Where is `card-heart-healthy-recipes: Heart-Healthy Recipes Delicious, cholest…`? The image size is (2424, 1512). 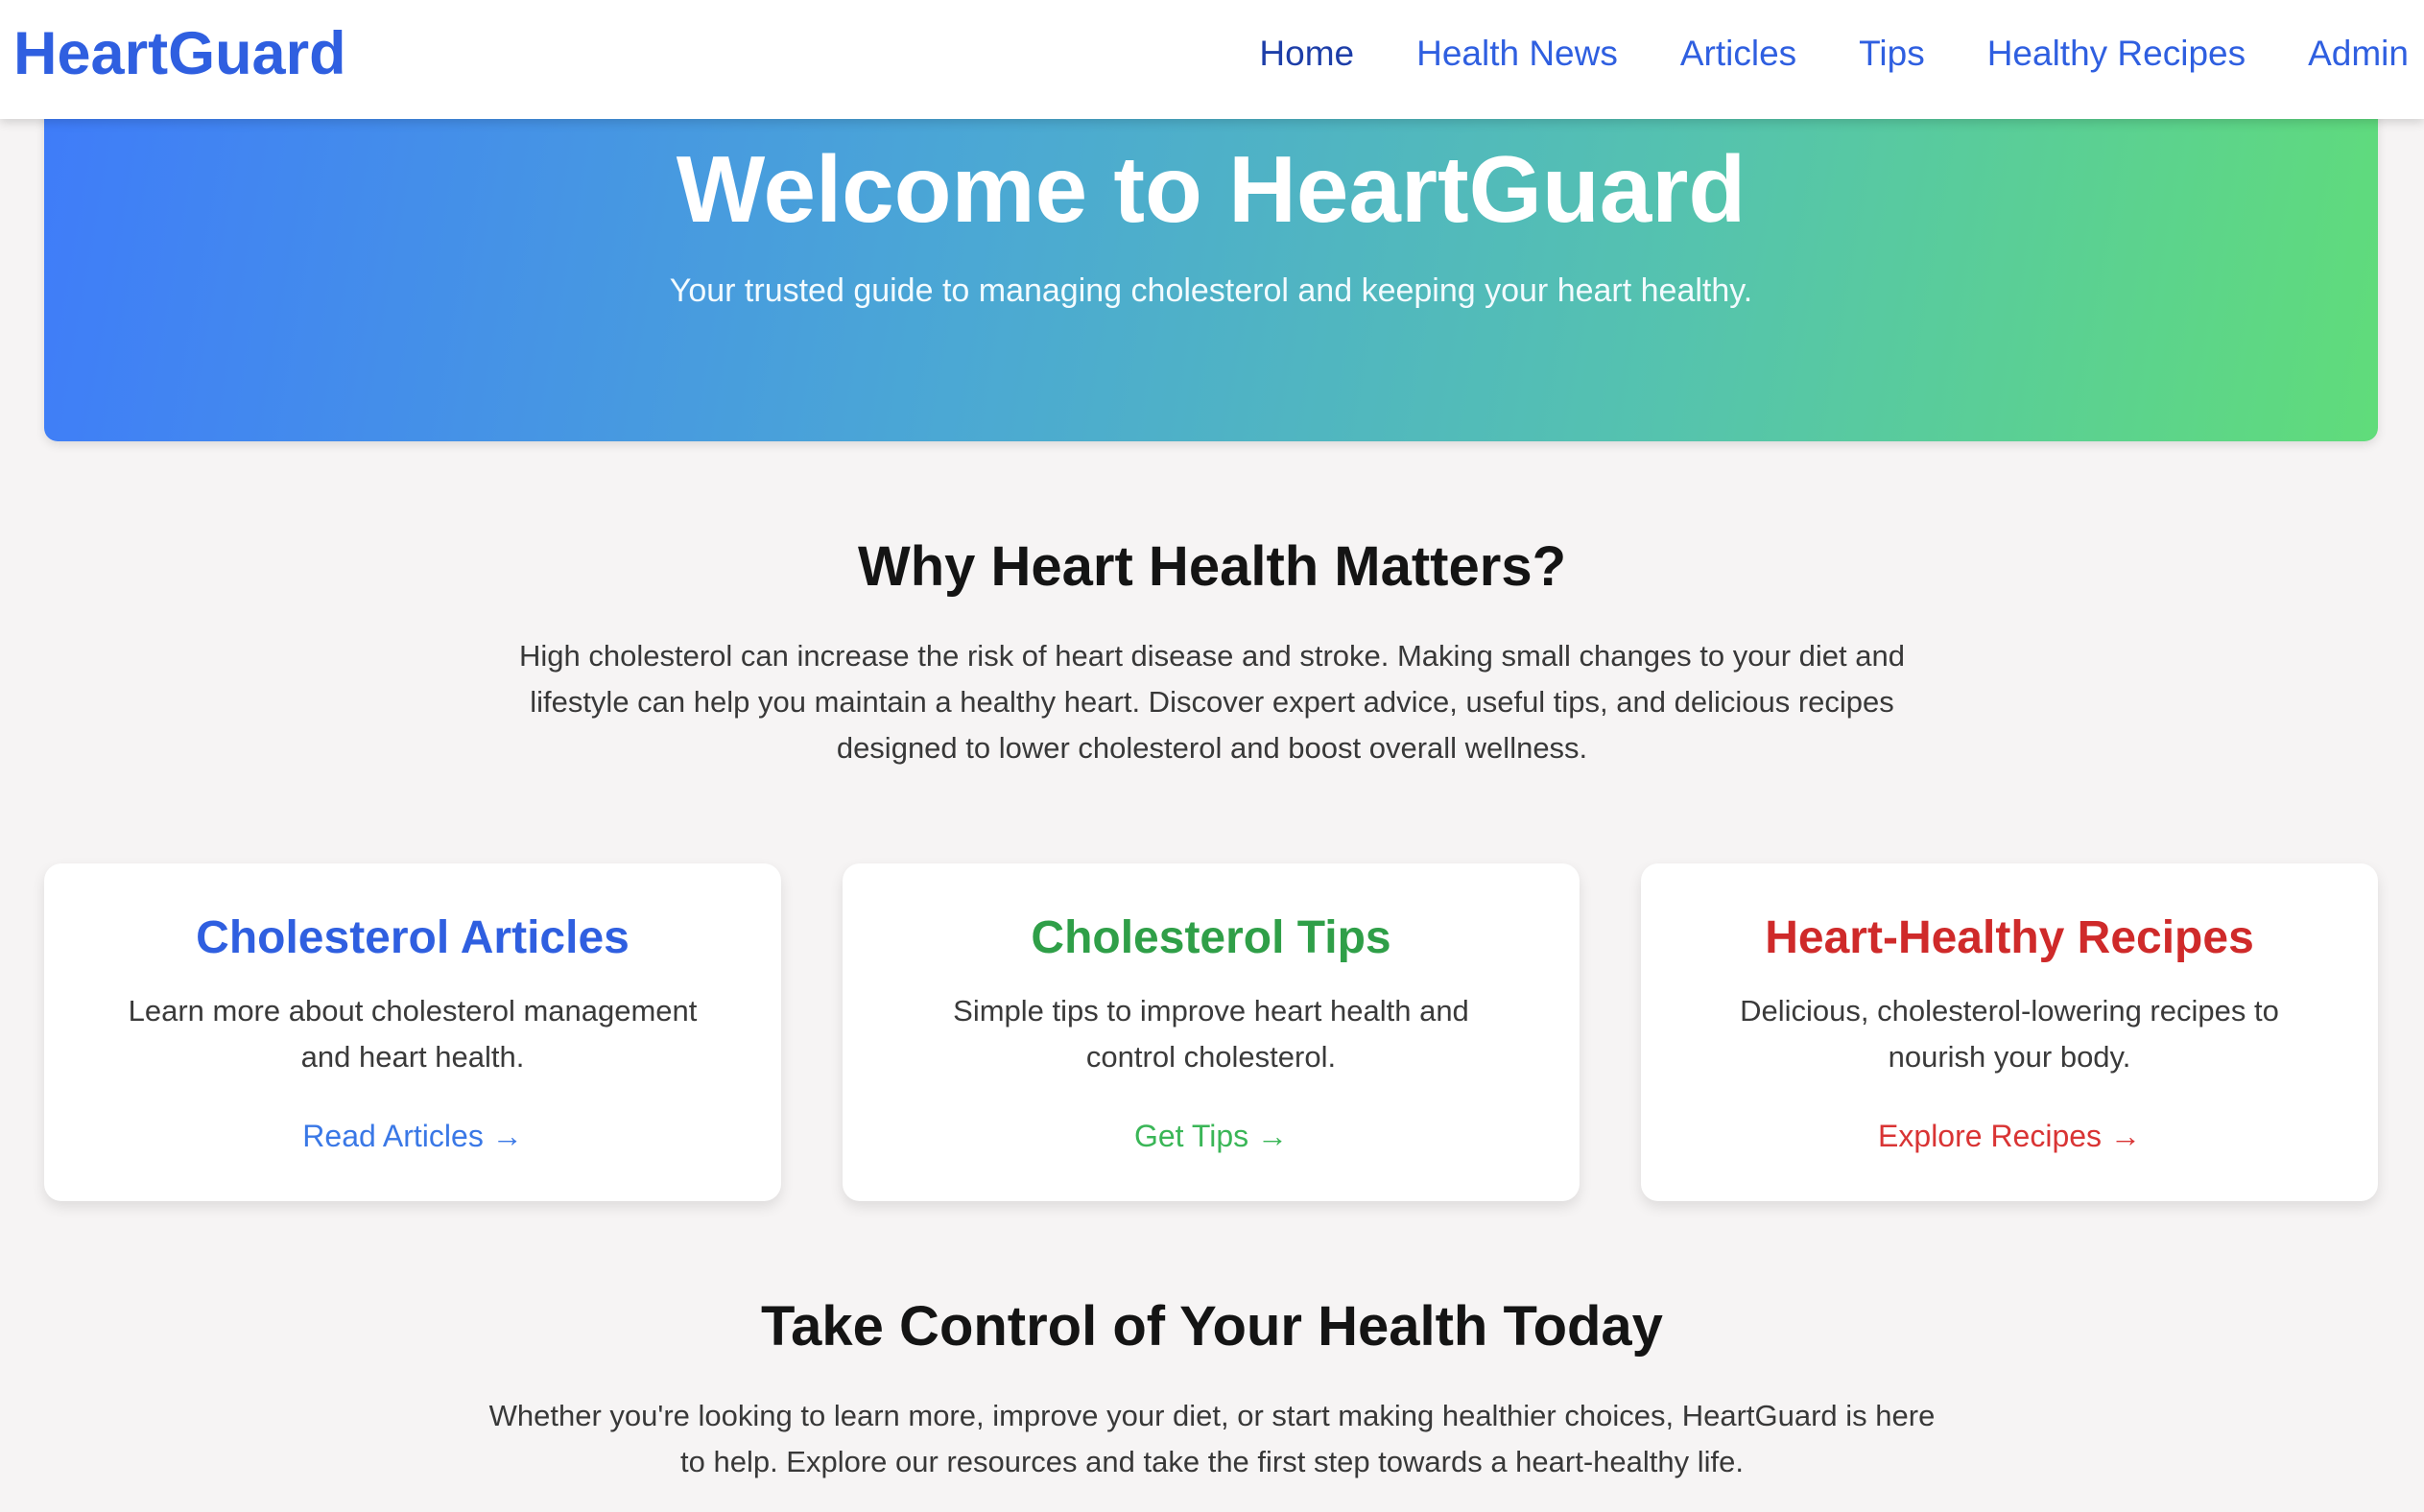 card-heart-healthy-recipes: Heart-Healthy Recipes Delicious, cholest… is located at coordinates (2009, 1032).